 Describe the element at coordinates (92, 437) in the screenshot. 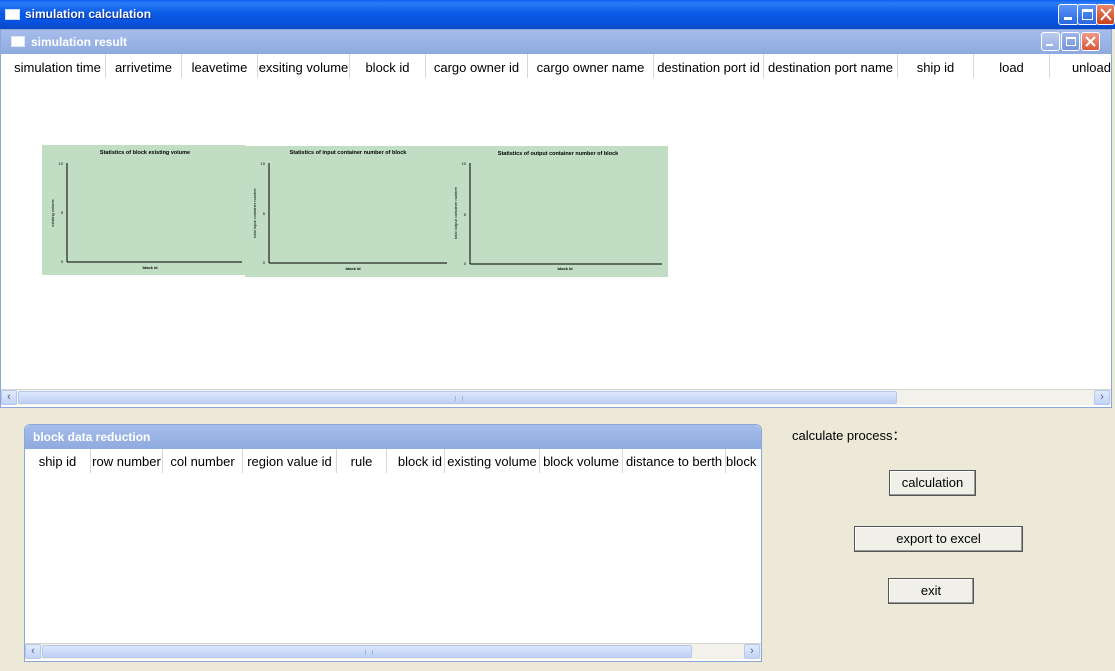

I see `block-data-reduction-title: block data reduction` at that location.